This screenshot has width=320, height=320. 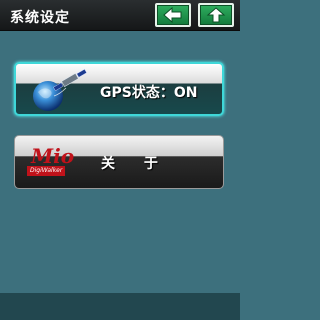 I want to click on home-button, so click(x=216, y=15).